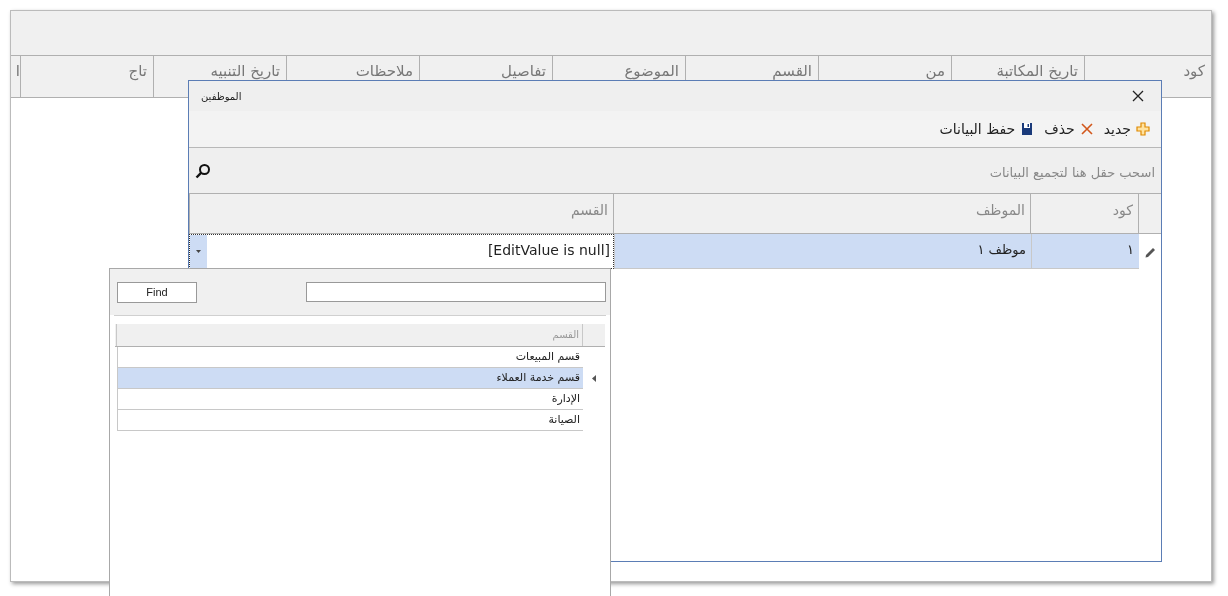 The height and width of the screenshot is (596, 1228). I want to click on search-icon, so click(203, 170).